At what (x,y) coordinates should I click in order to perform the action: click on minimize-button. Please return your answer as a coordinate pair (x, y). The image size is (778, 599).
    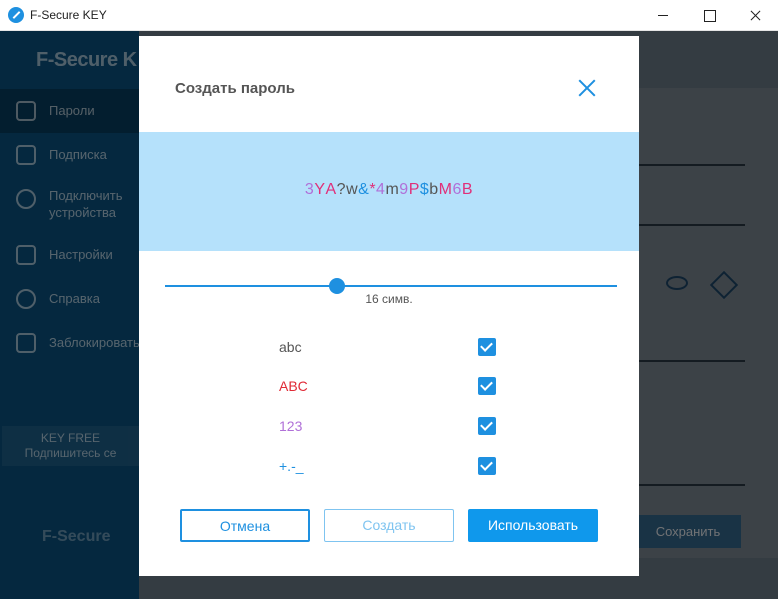
    Looking at the image, I should click on (663, 15).